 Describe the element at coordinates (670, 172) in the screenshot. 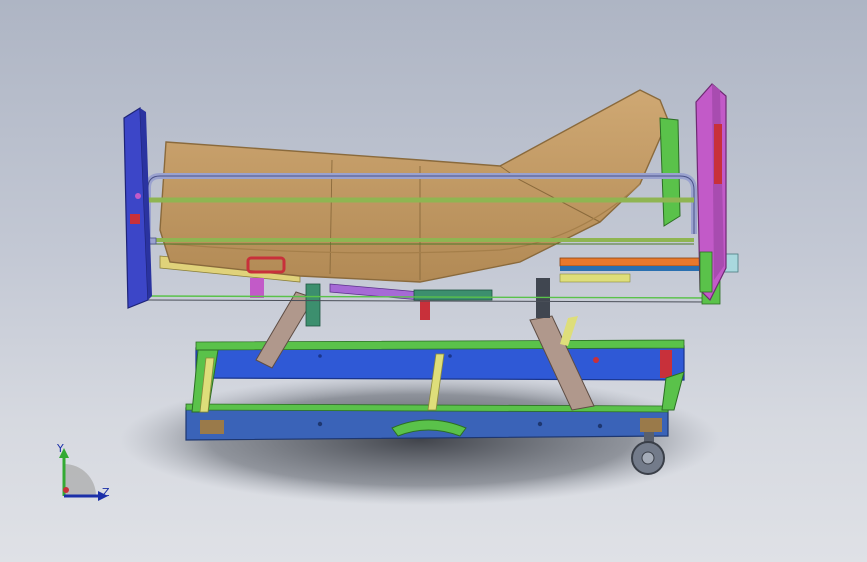

I see `backrest-frame` at that location.